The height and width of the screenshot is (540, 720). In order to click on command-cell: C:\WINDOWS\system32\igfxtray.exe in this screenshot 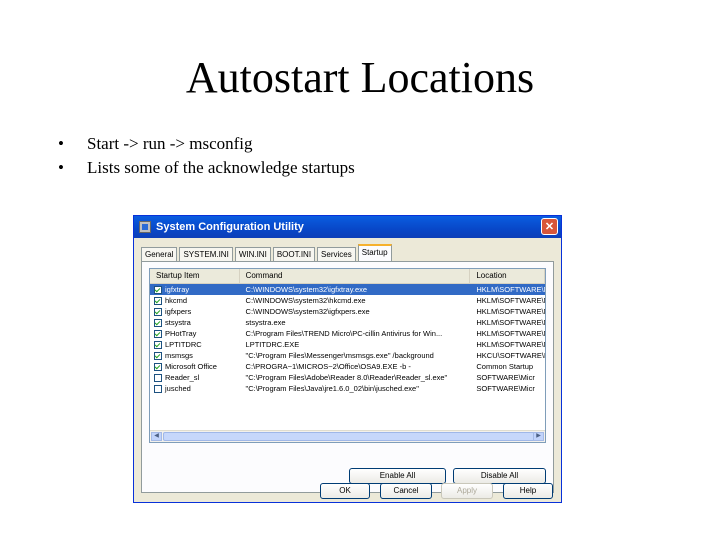, I will do `click(306, 289)`.